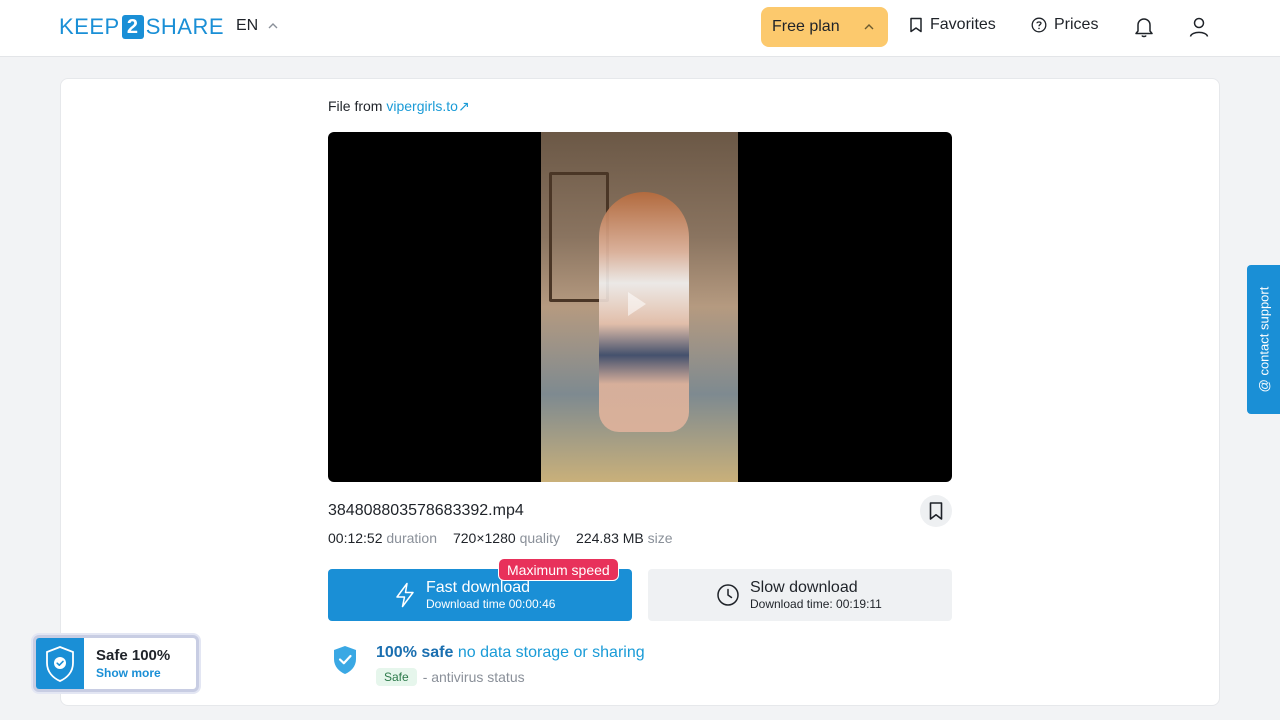 The height and width of the screenshot is (720, 1280). I want to click on language-selector: EN, so click(257, 26).